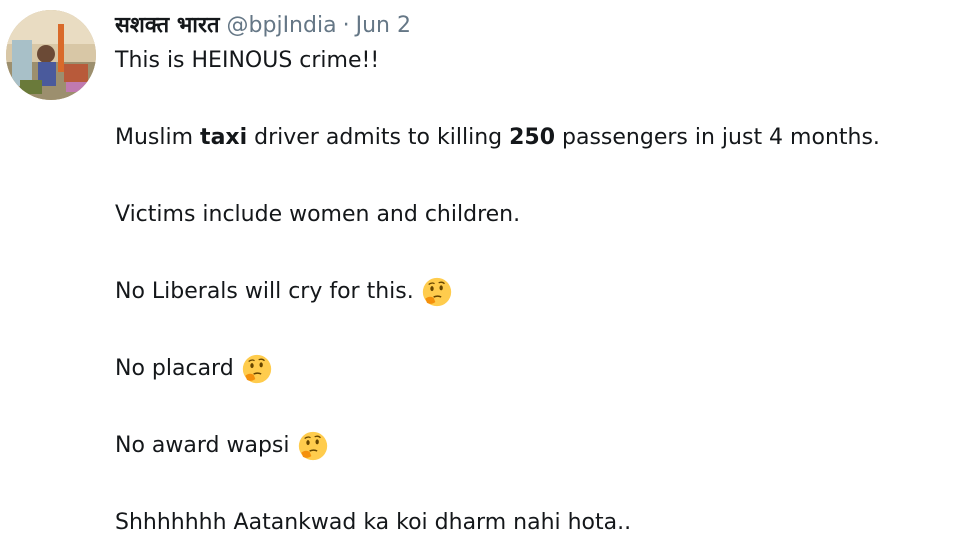 The height and width of the screenshot is (549, 976). What do you see at coordinates (202, 445) in the screenshot?
I see `line-award-wapsi: No award wapsi` at bounding box center [202, 445].